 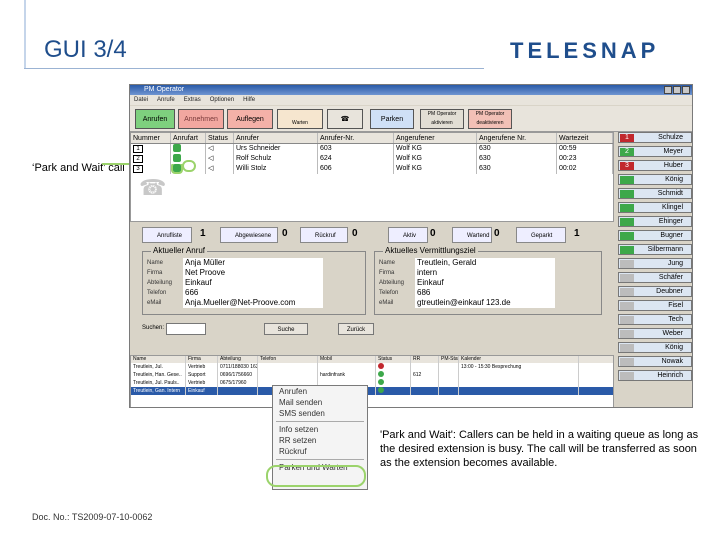 What do you see at coordinates (356, 138) in the screenshot?
I see `column-header: Anrufer-Nr.` at bounding box center [356, 138].